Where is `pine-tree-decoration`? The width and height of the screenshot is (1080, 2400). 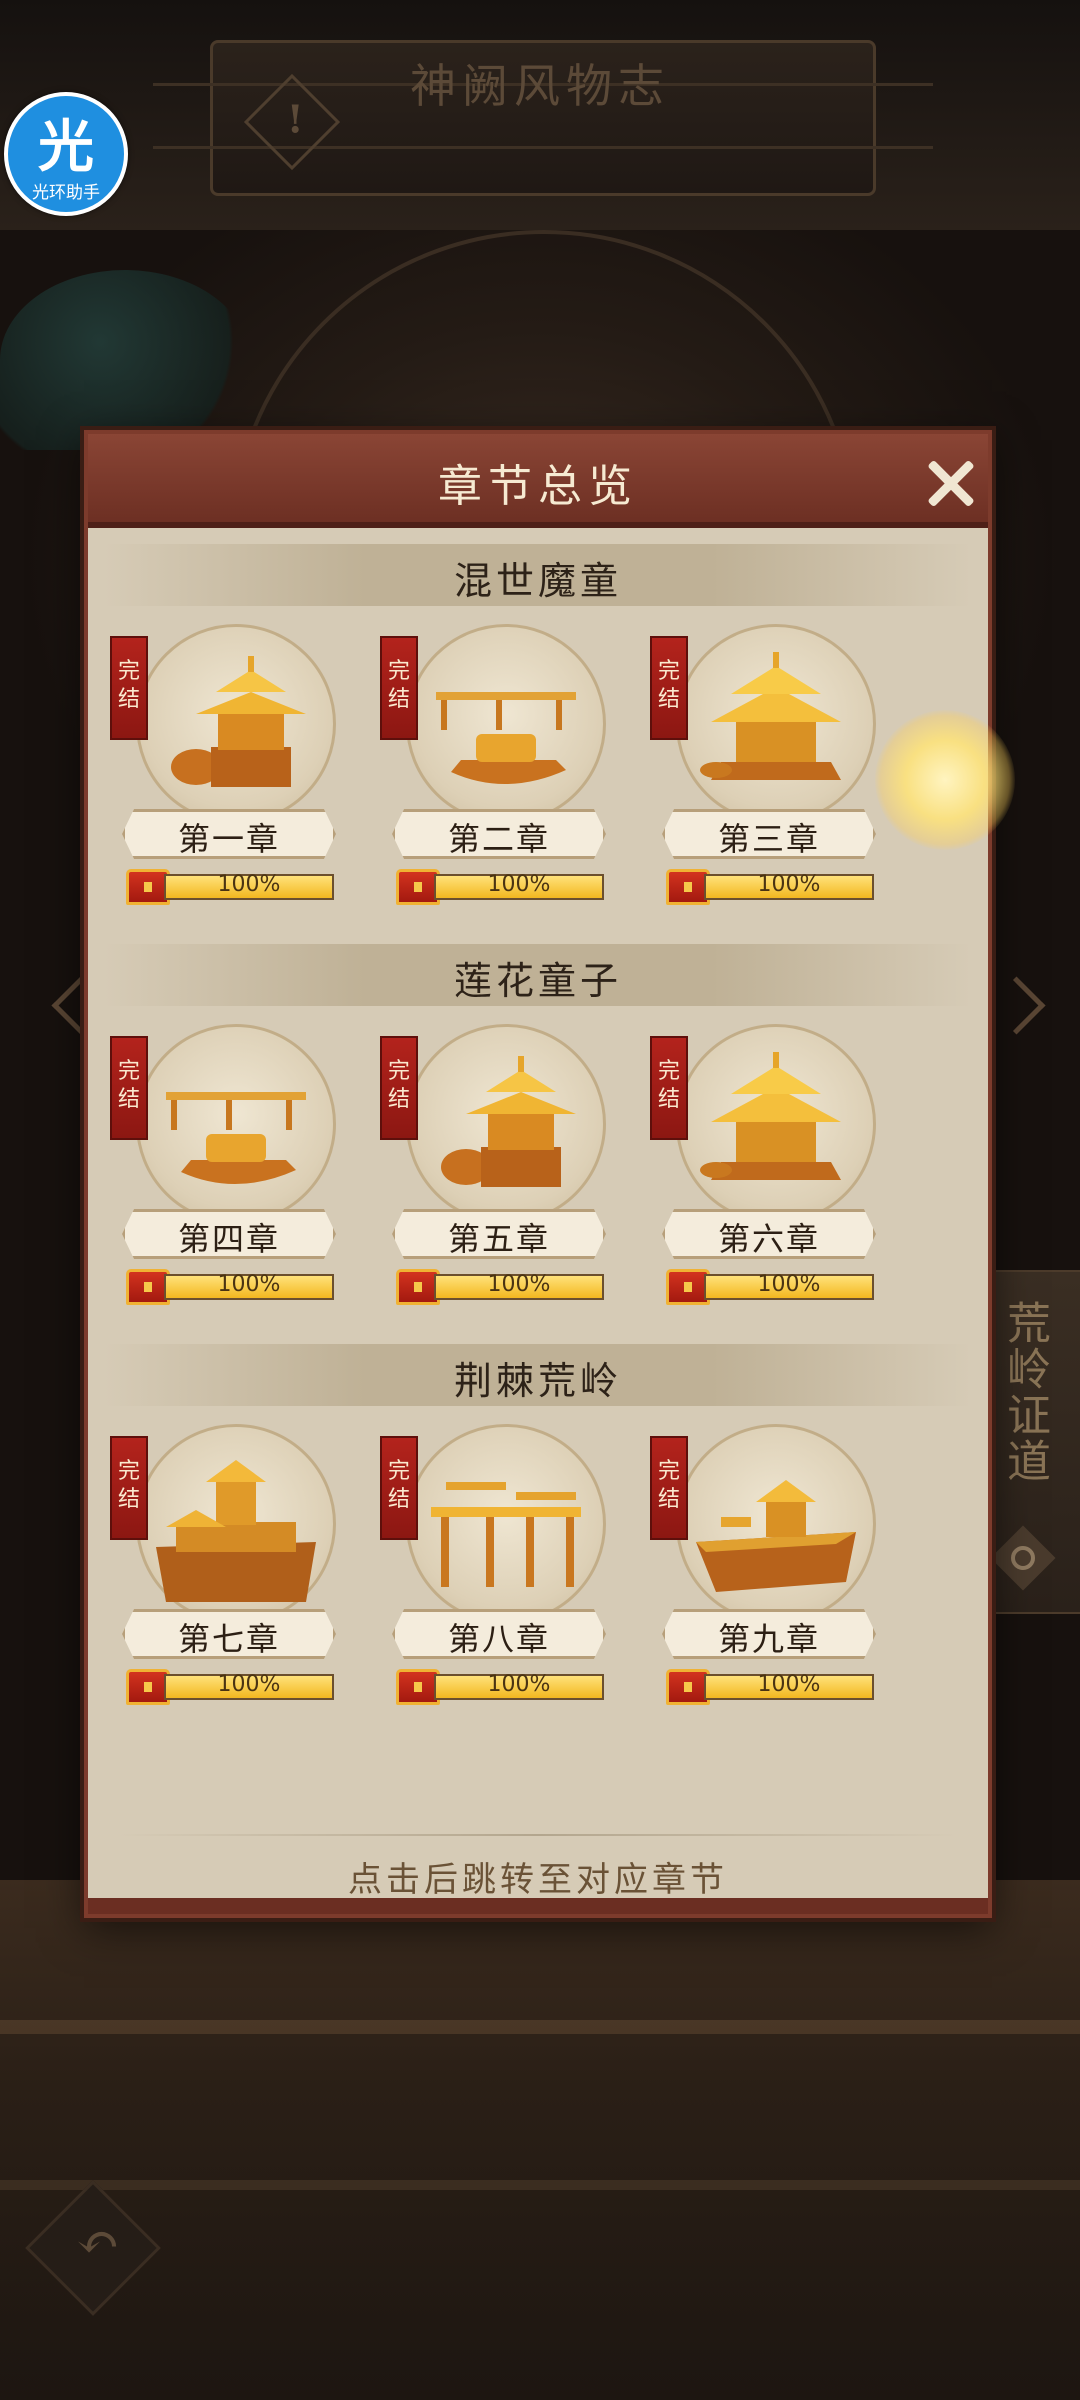 pine-tree-decoration is located at coordinates (125, 360).